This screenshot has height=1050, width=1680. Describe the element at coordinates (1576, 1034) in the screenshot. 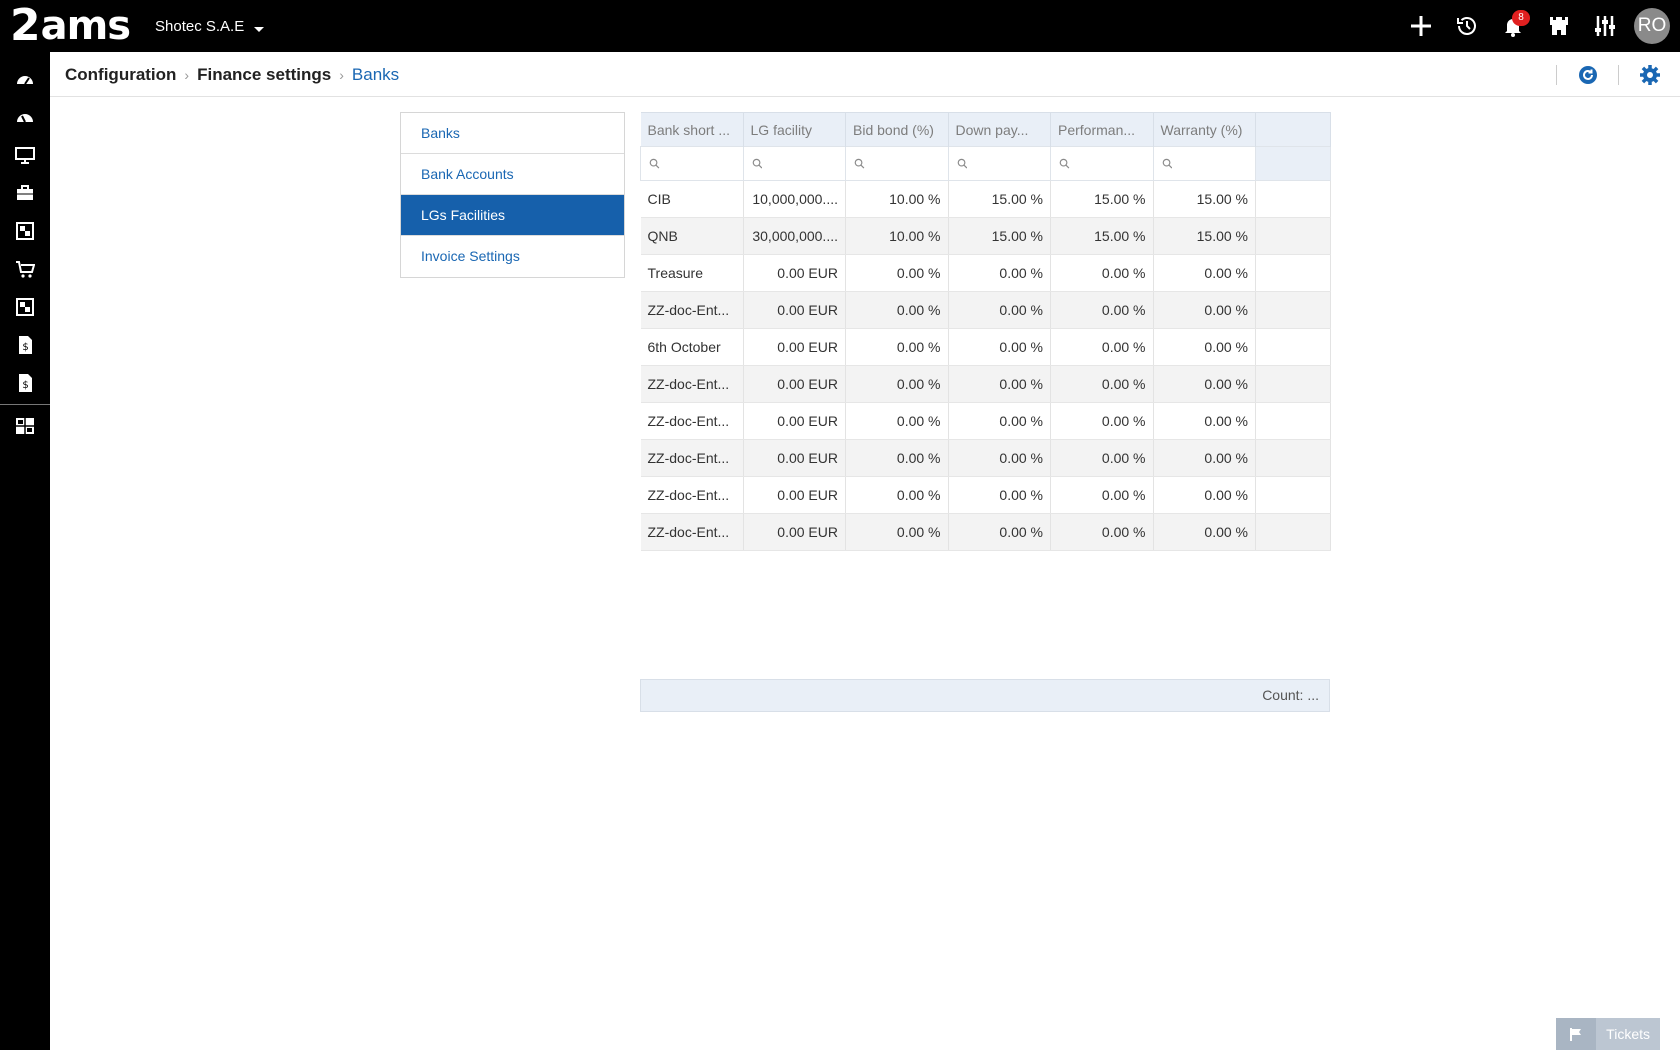

I see `flag-icon-svg` at that location.